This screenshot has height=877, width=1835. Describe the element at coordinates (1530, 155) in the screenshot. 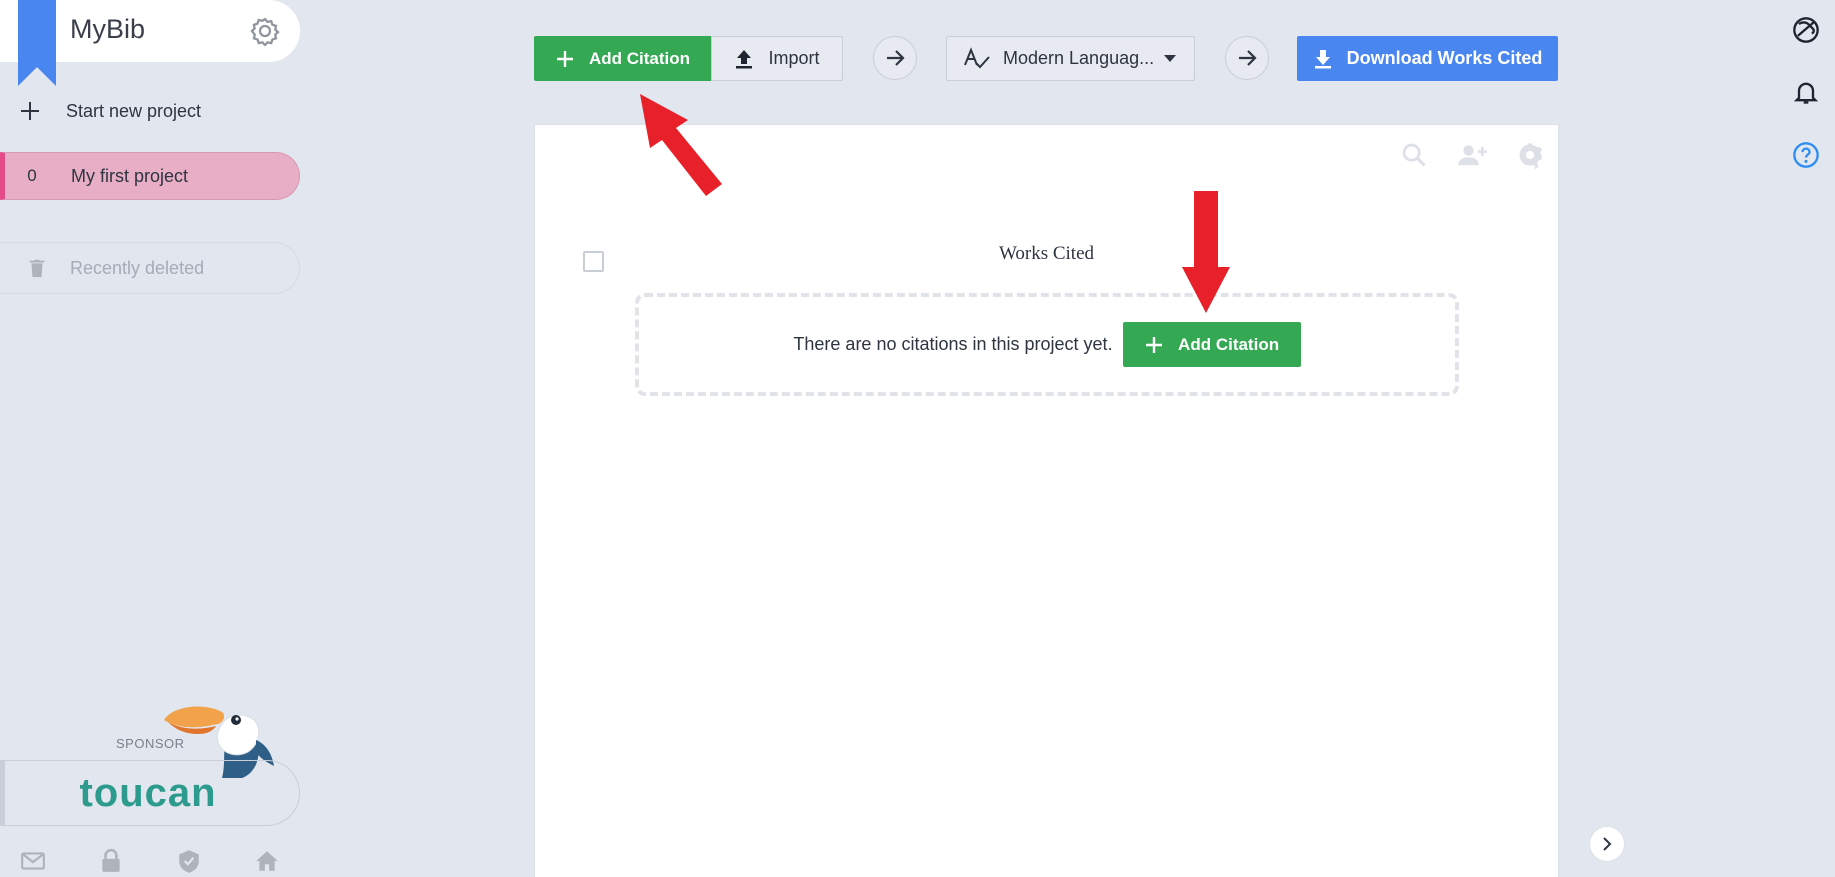

I see `document-settings-gear-icon` at that location.